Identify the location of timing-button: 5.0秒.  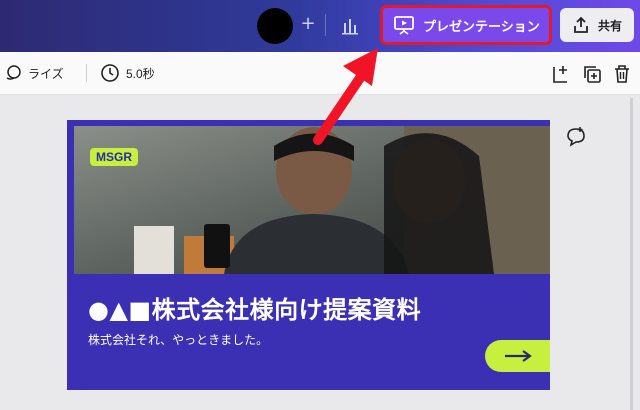
(127, 73).